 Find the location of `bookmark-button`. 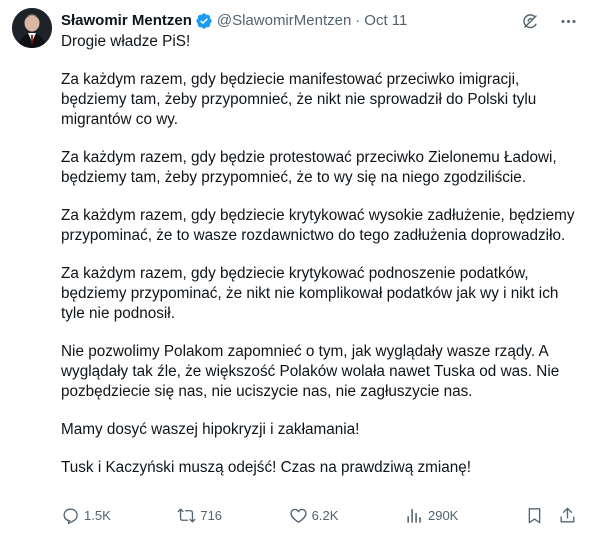

bookmark-button is located at coordinates (534, 515).